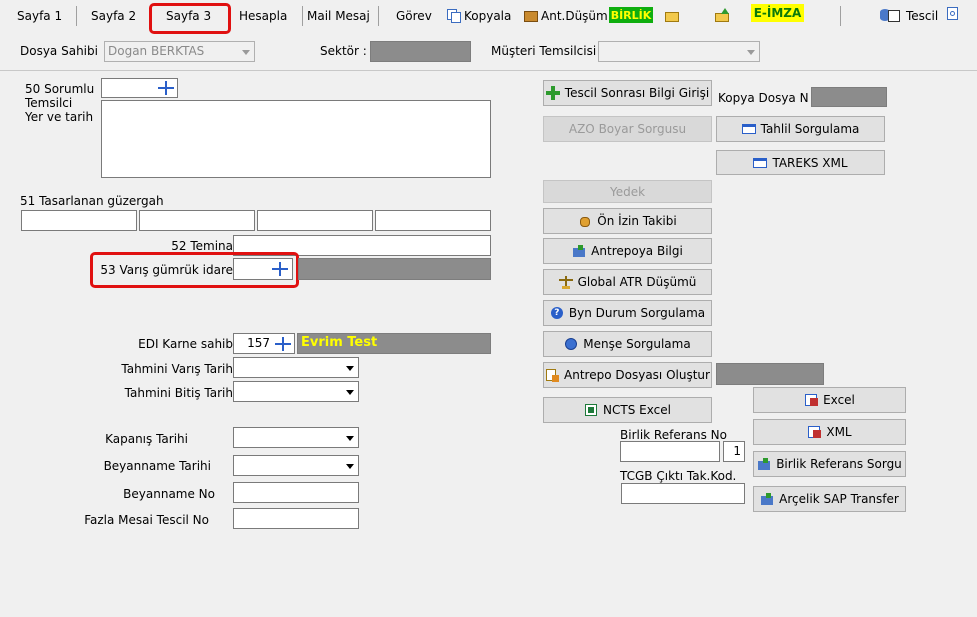 Image resolution: width=977 pixels, height=617 pixels. What do you see at coordinates (627, 129) in the screenshot?
I see `azo-boyar-button: AZO Boyar Sorgusu` at bounding box center [627, 129].